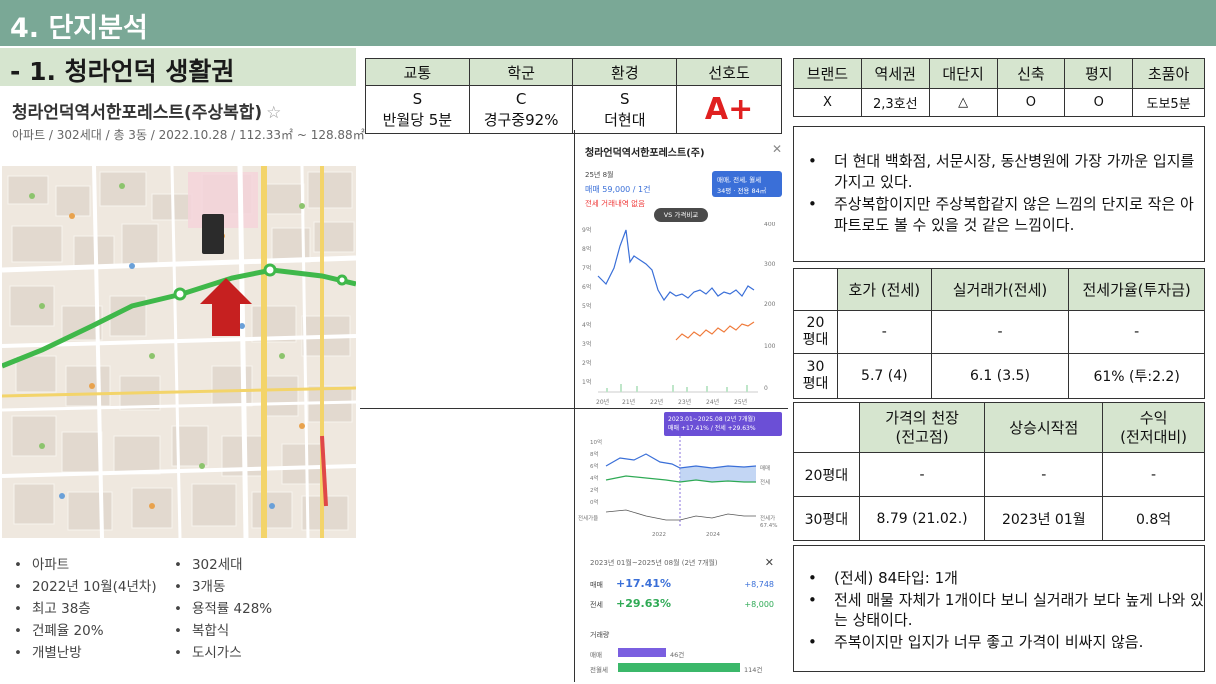 This screenshot has width=1216, height=684. What do you see at coordinates (712, 428) in the screenshot?
I see `tooltip-line: 매매 +17.41% / 전세 +29.63%` at bounding box center [712, 428].